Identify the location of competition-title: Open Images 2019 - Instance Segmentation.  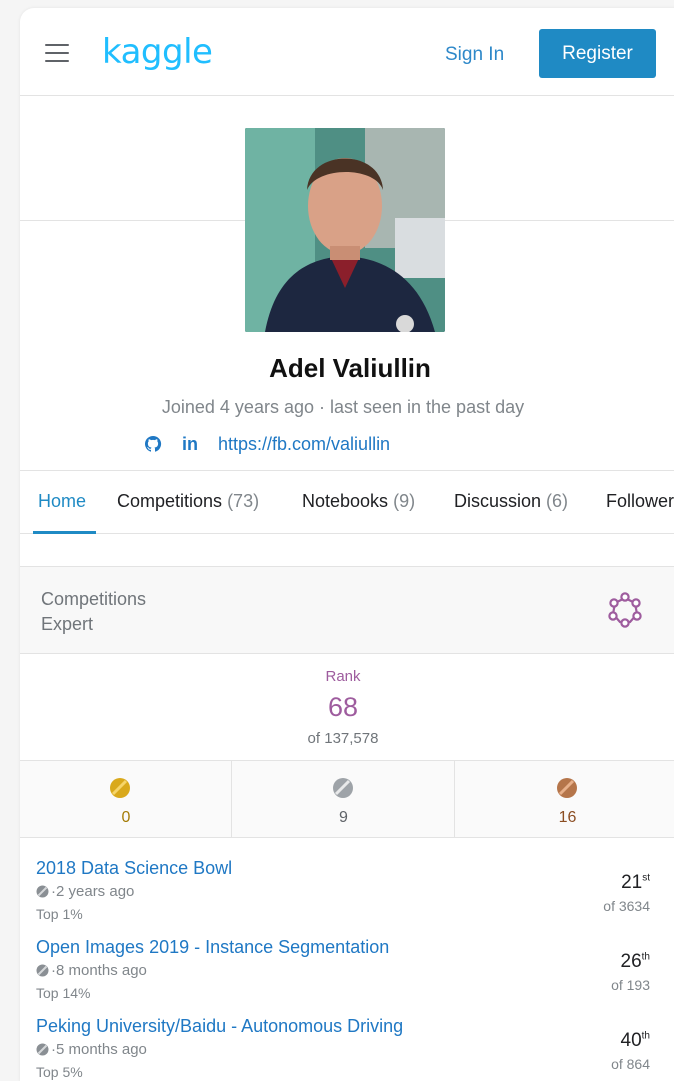
(212, 947).